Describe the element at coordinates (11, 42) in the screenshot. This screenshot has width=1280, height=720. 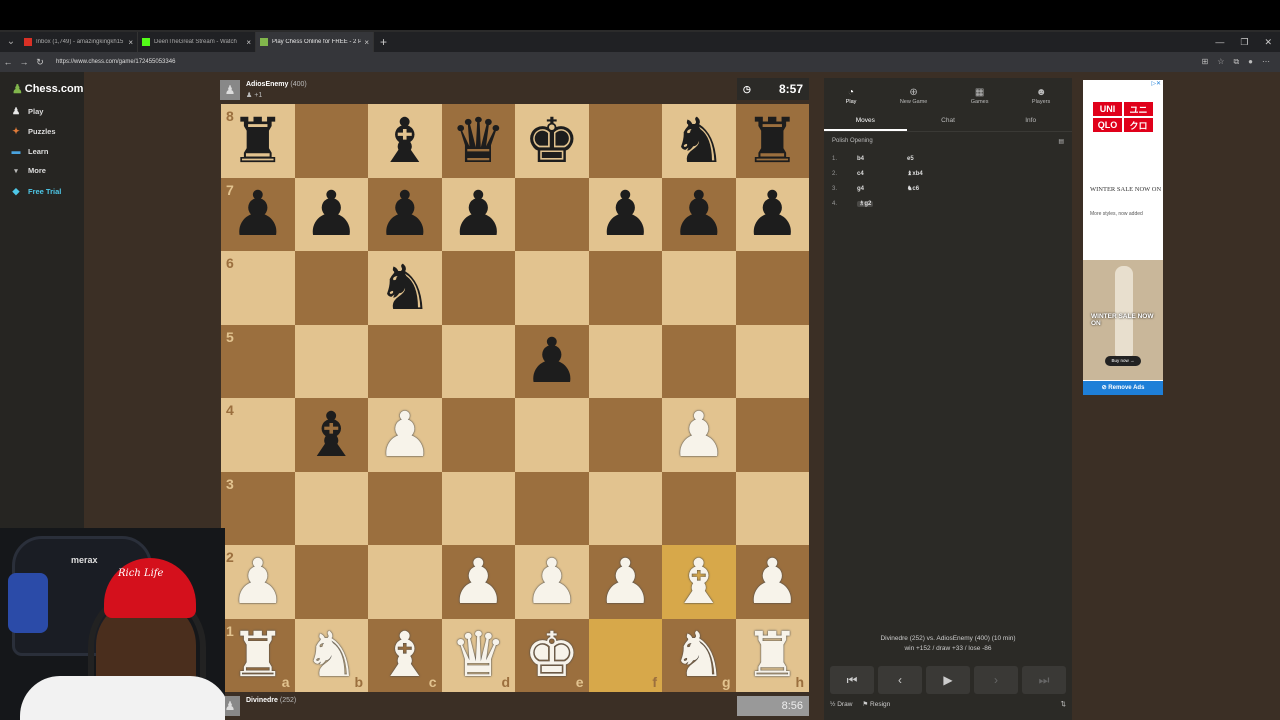
I see `tab-search-icon: ⌄` at that location.